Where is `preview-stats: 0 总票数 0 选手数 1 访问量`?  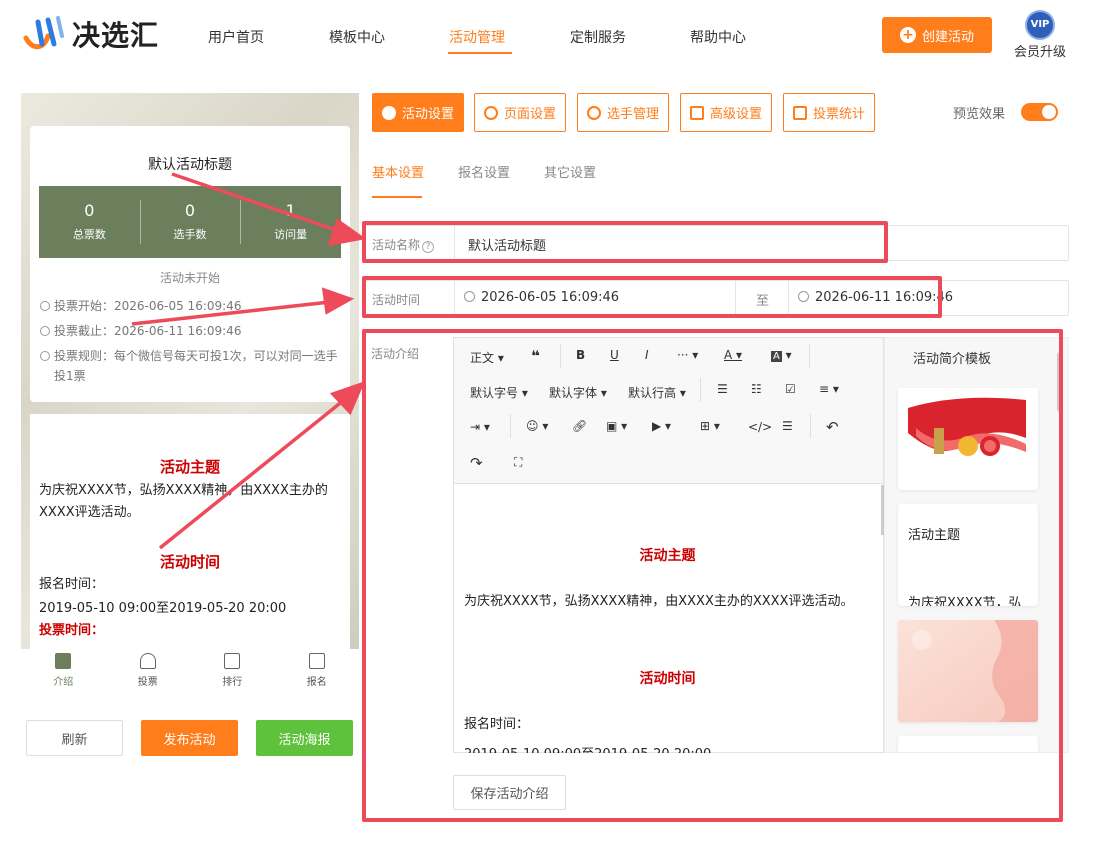
preview-stats: 0 总票数 0 选手数 1 访问量 is located at coordinates (190, 222).